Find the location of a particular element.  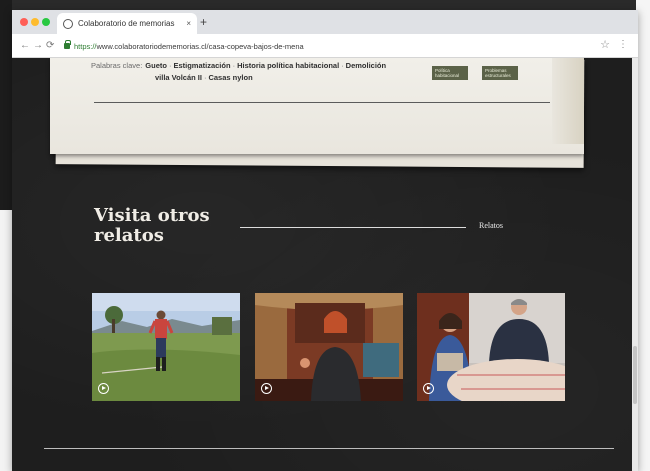

keyword-link: Casas nylon is located at coordinates (230, 77).